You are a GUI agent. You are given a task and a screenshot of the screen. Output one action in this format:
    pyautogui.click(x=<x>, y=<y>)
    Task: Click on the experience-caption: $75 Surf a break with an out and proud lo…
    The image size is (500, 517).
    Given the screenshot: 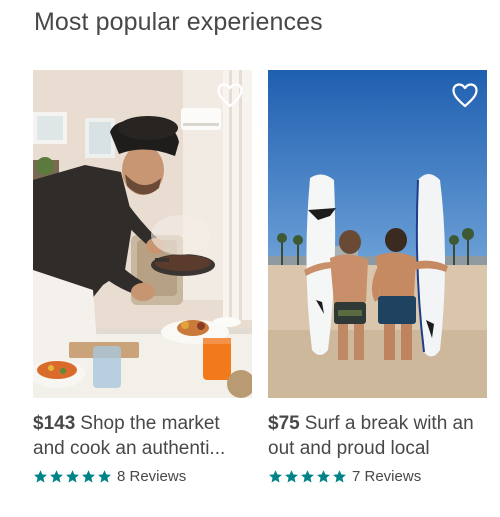 What is the action you would take?
    pyautogui.click(x=377, y=436)
    